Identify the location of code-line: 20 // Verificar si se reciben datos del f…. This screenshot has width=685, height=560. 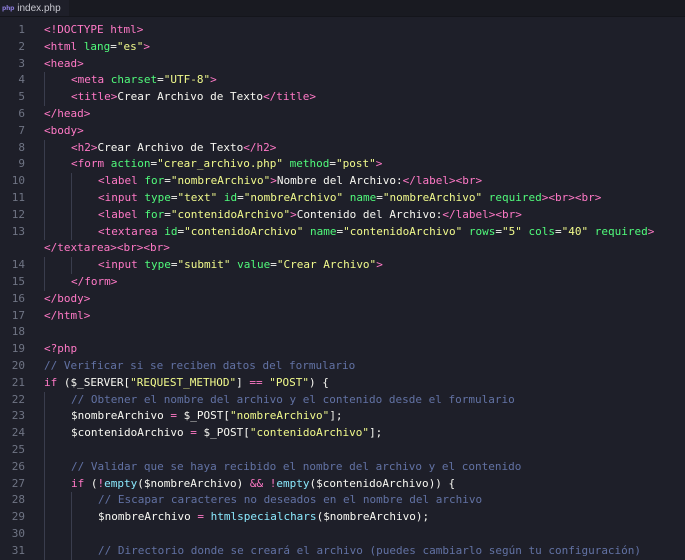
(342, 366).